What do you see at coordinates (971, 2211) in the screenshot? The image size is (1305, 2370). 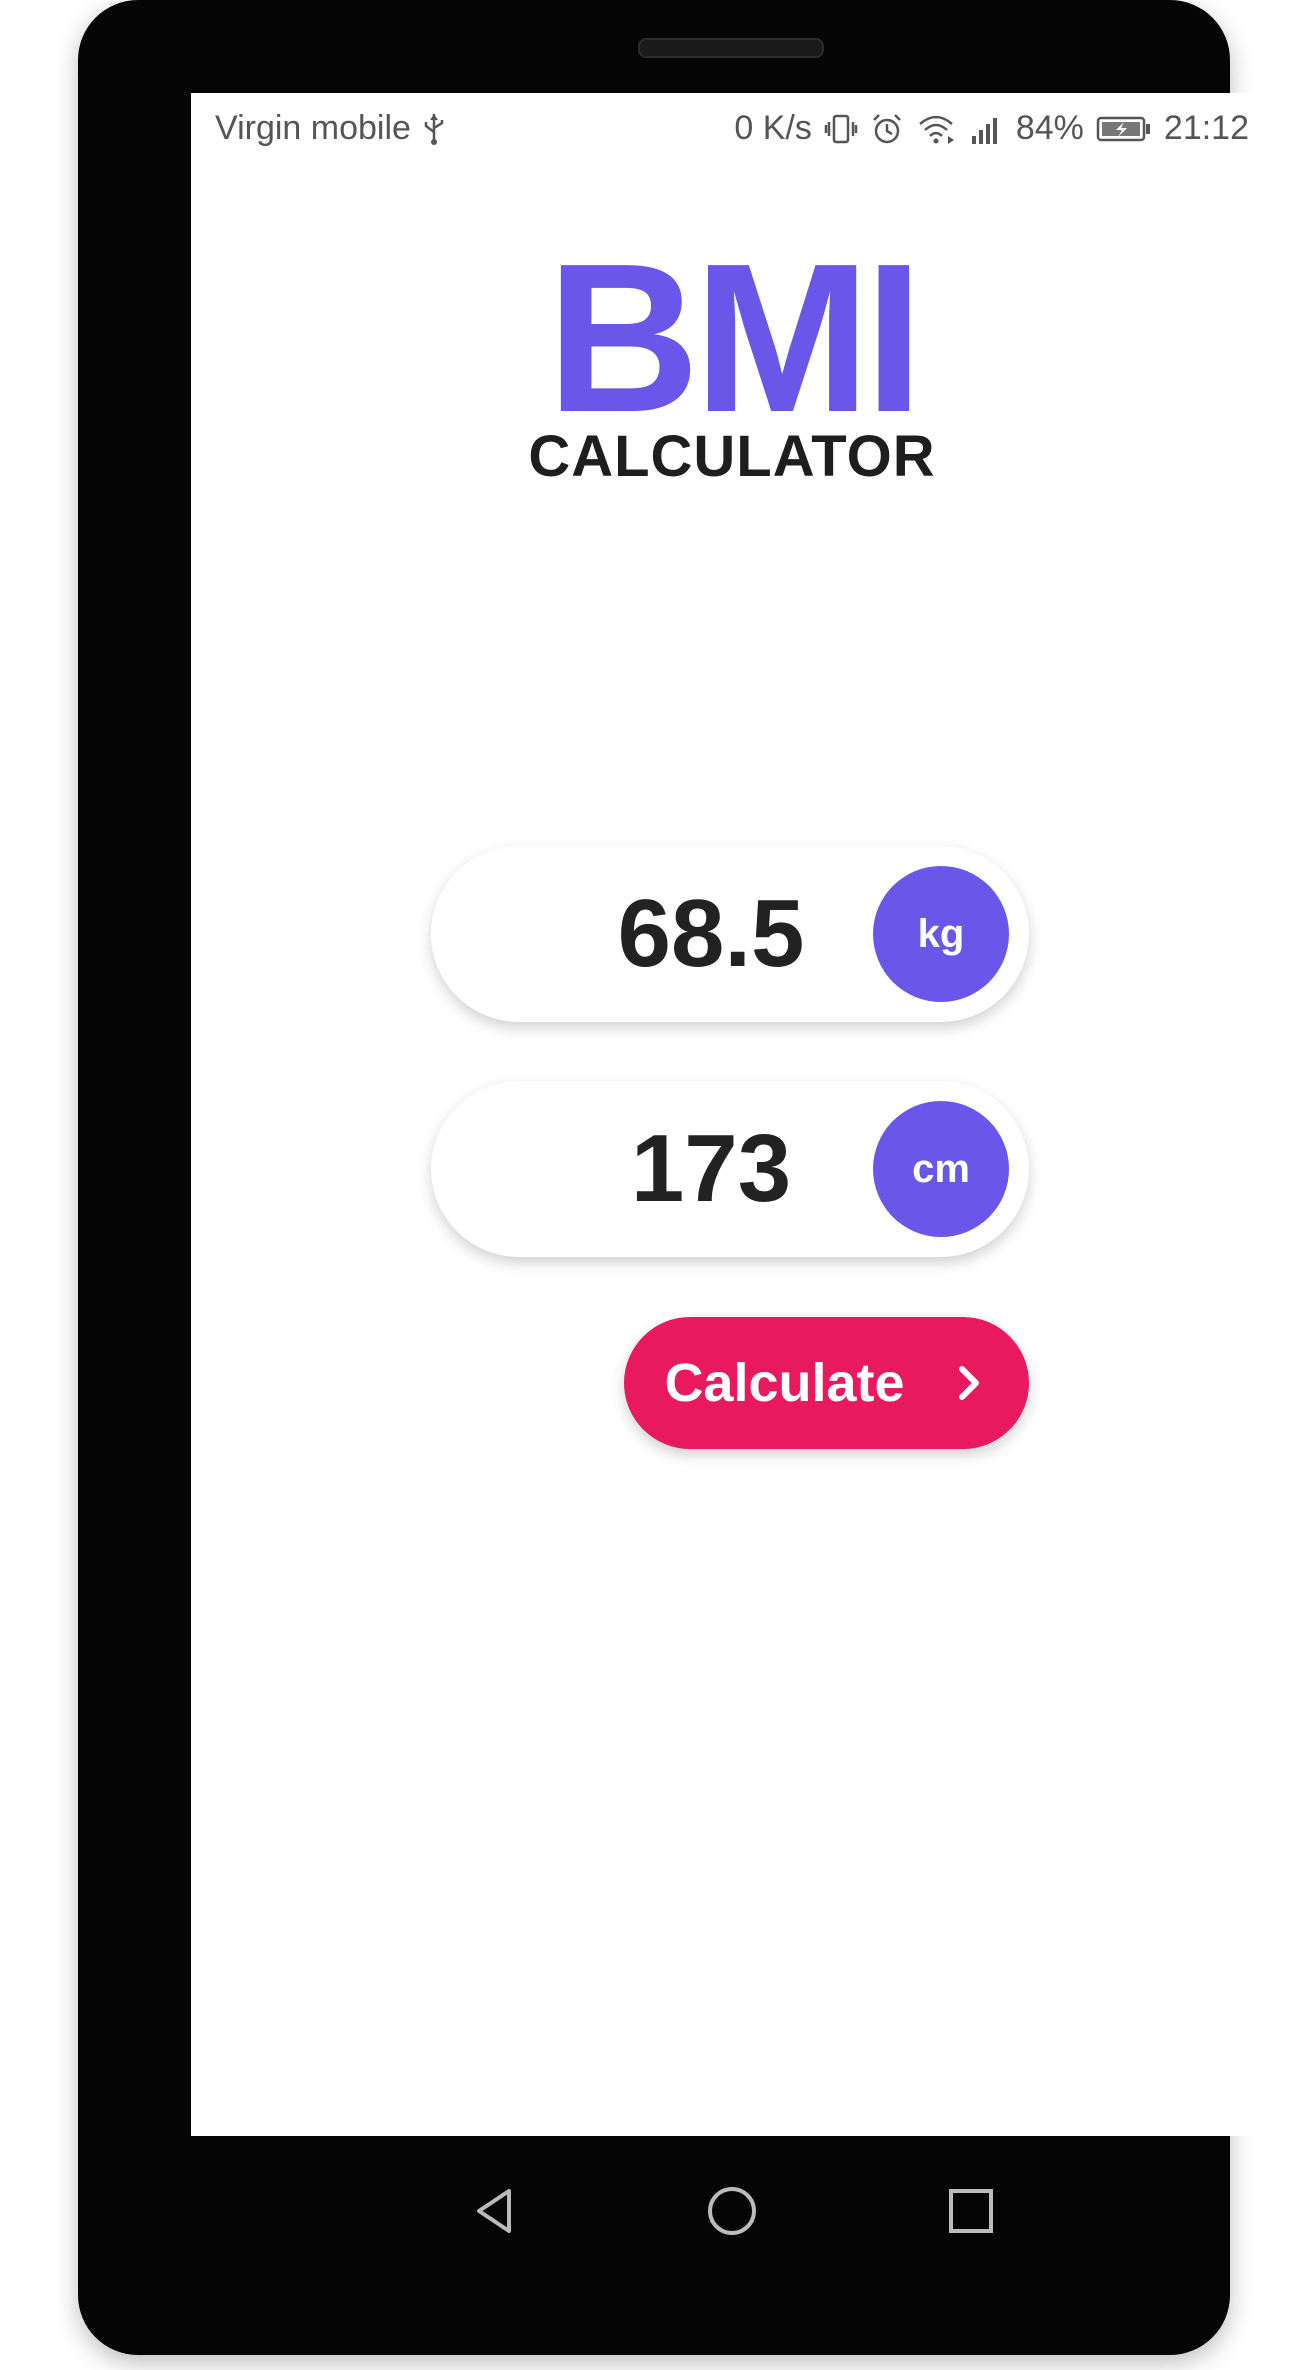 I see `recents-icon` at bounding box center [971, 2211].